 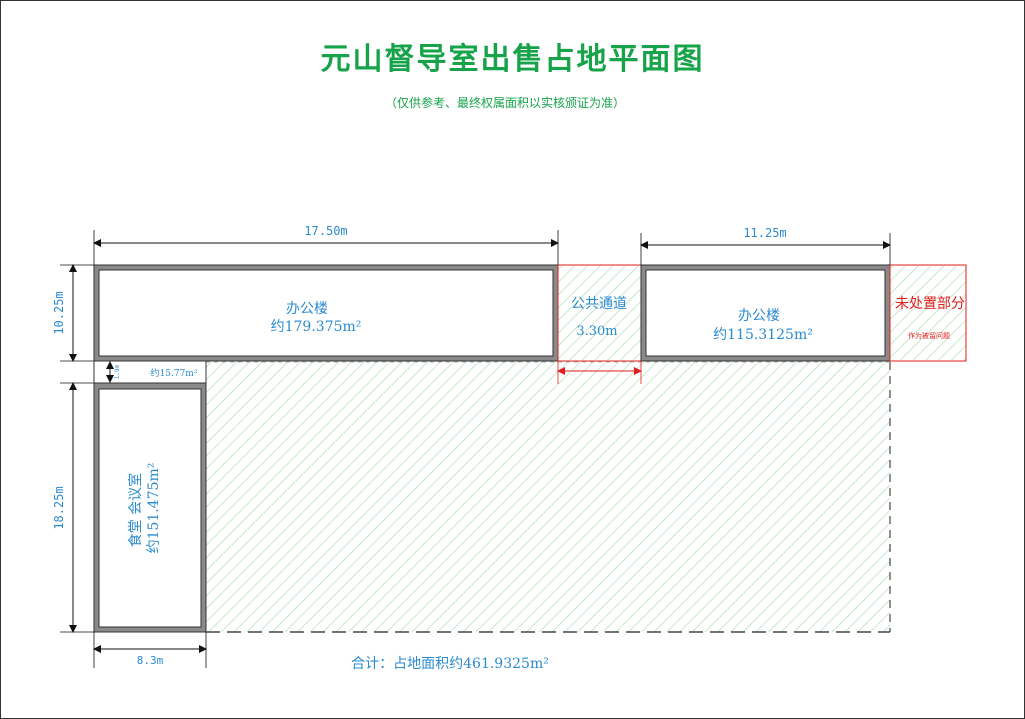 What do you see at coordinates (759, 316) in the screenshot?
I see `office-right-name: 办公楼` at bounding box center [759, 316].